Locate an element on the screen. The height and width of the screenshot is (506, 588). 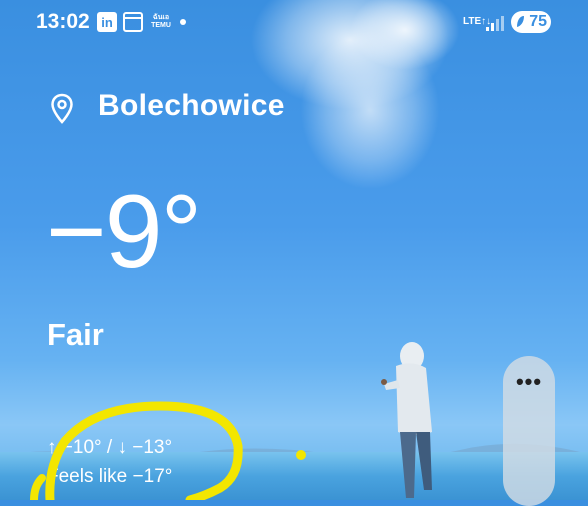
temu-icon-top: ฉันเอ is located at coordinates (161, 17).